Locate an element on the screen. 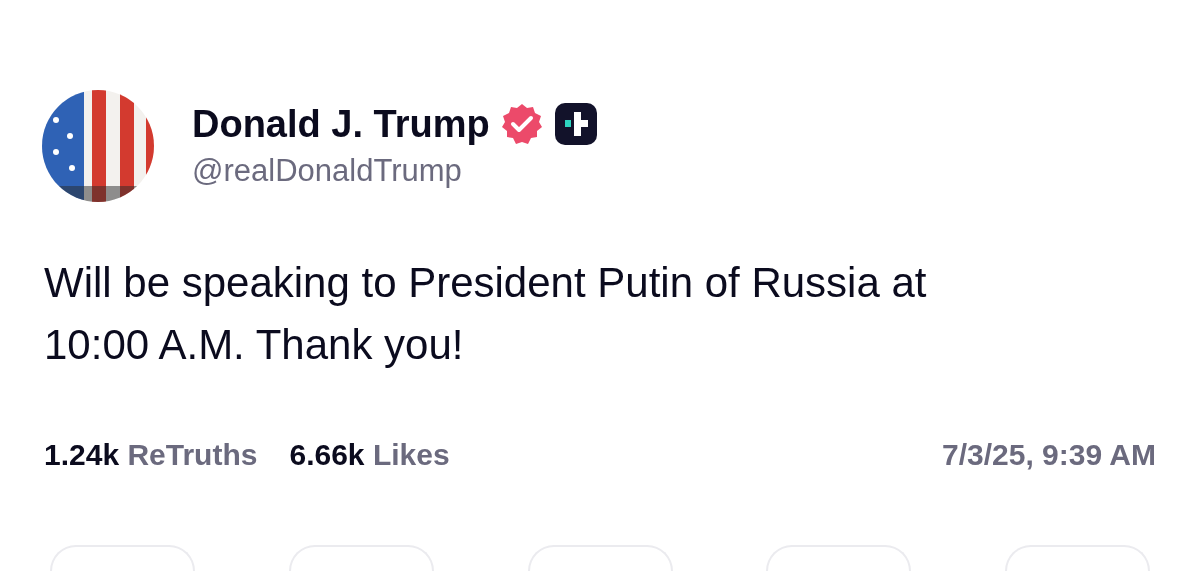 This screenshot has height=571, width=1200. post-text: Will be speaking to President Putin of Russia at 10:00 A.M. Thank you! is located at coordinates (486, 314).